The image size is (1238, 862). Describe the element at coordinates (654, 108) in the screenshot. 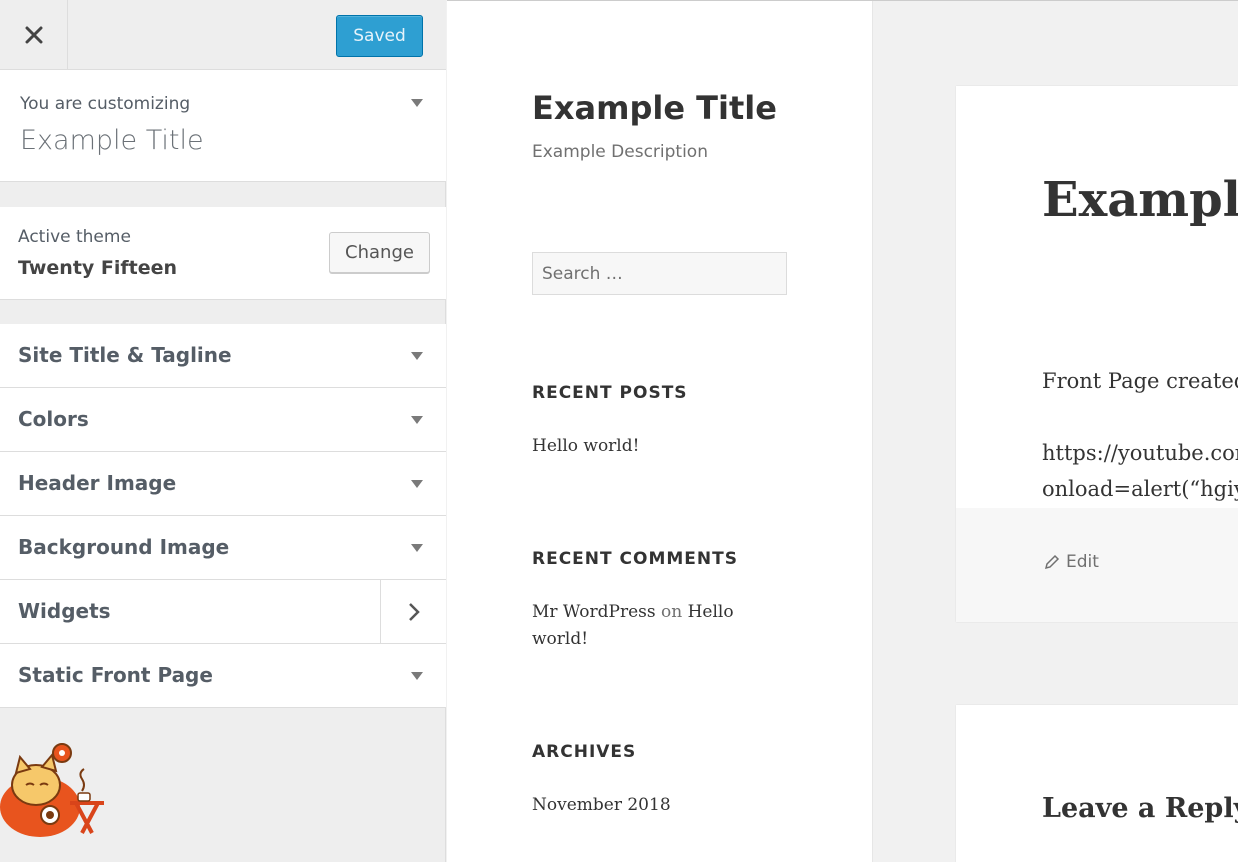

I see `site-title: Example Title` at that location.